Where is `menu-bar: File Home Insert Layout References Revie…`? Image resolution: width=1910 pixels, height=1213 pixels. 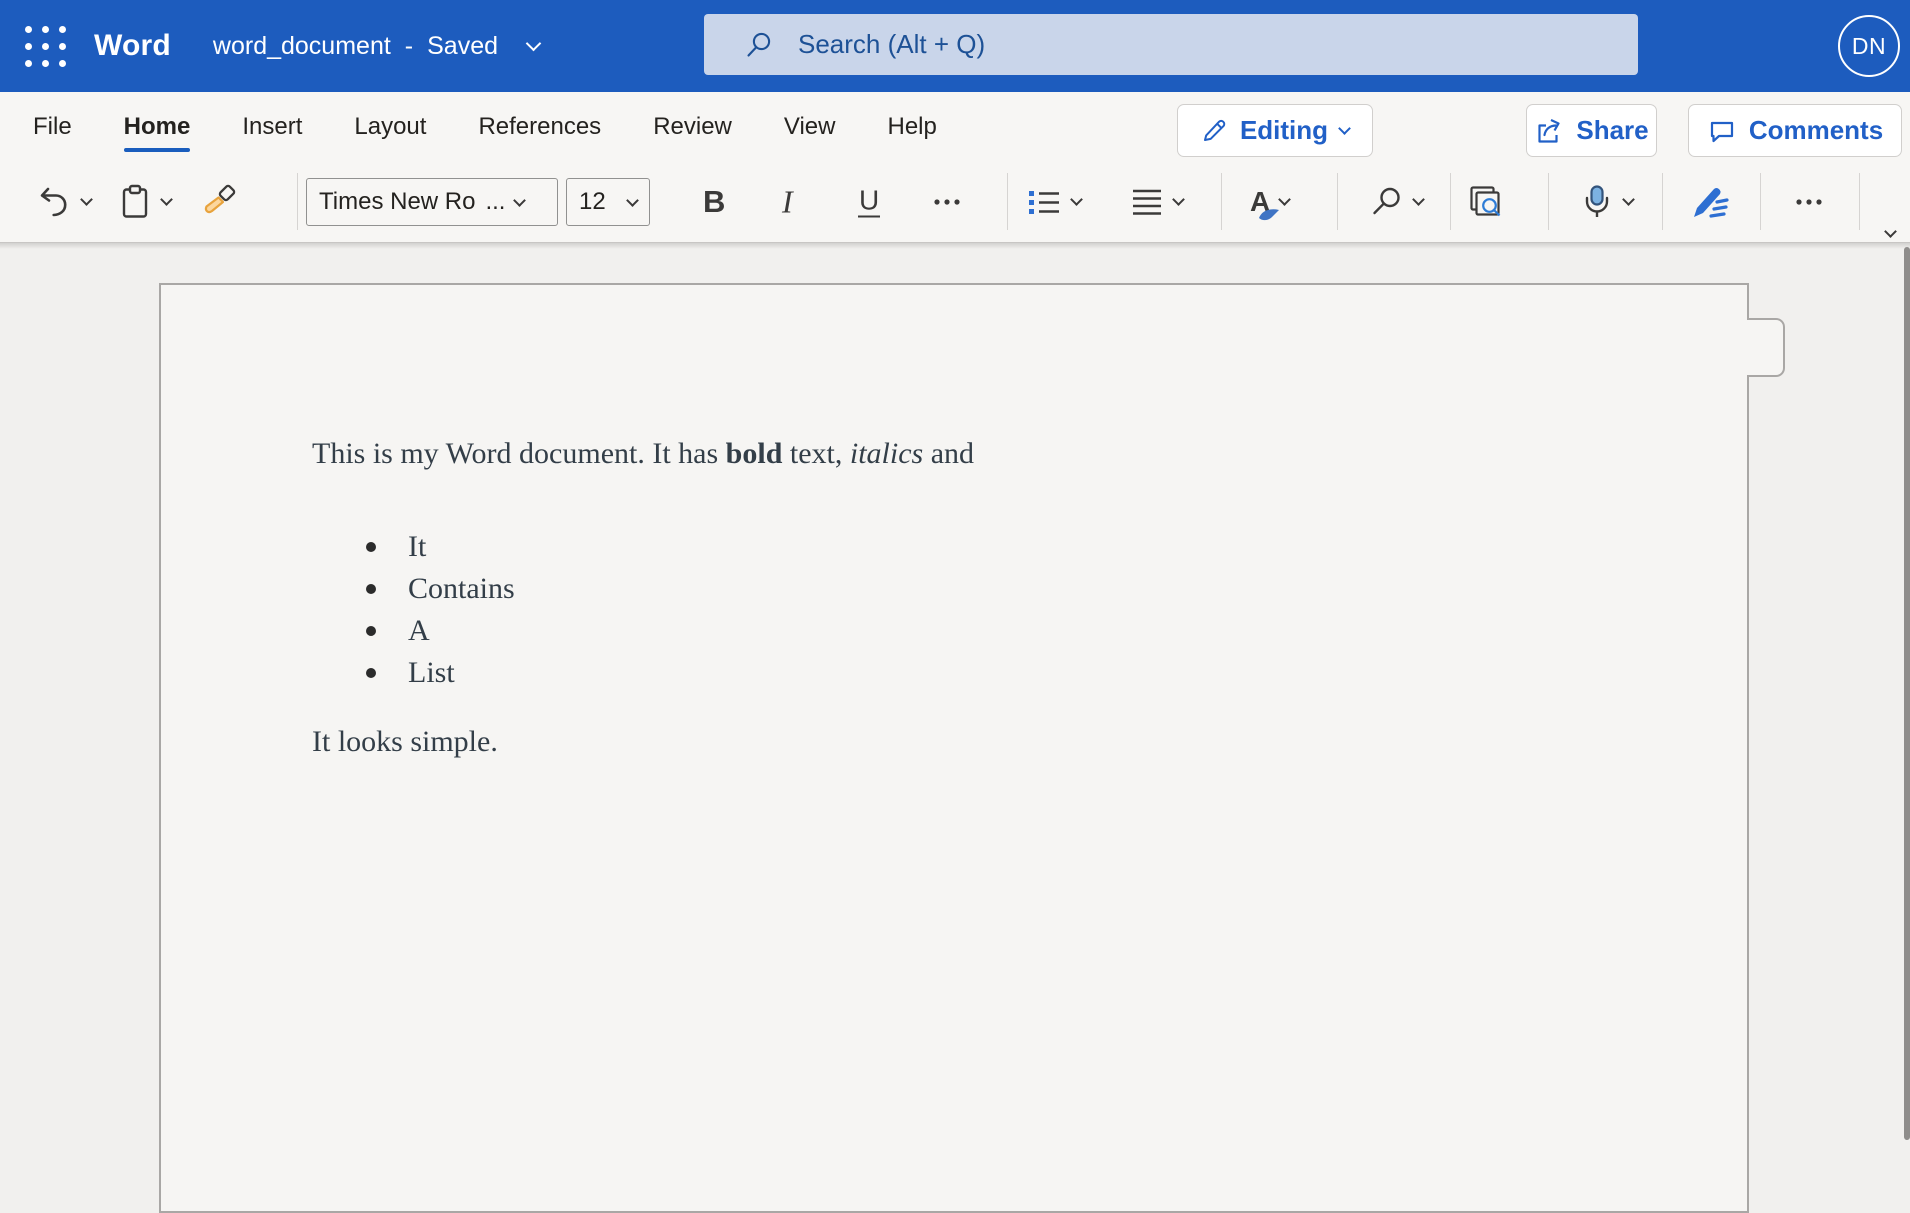 menu-bar: File Home Insert Layout References Revie… is located at coordinates (955, 126).